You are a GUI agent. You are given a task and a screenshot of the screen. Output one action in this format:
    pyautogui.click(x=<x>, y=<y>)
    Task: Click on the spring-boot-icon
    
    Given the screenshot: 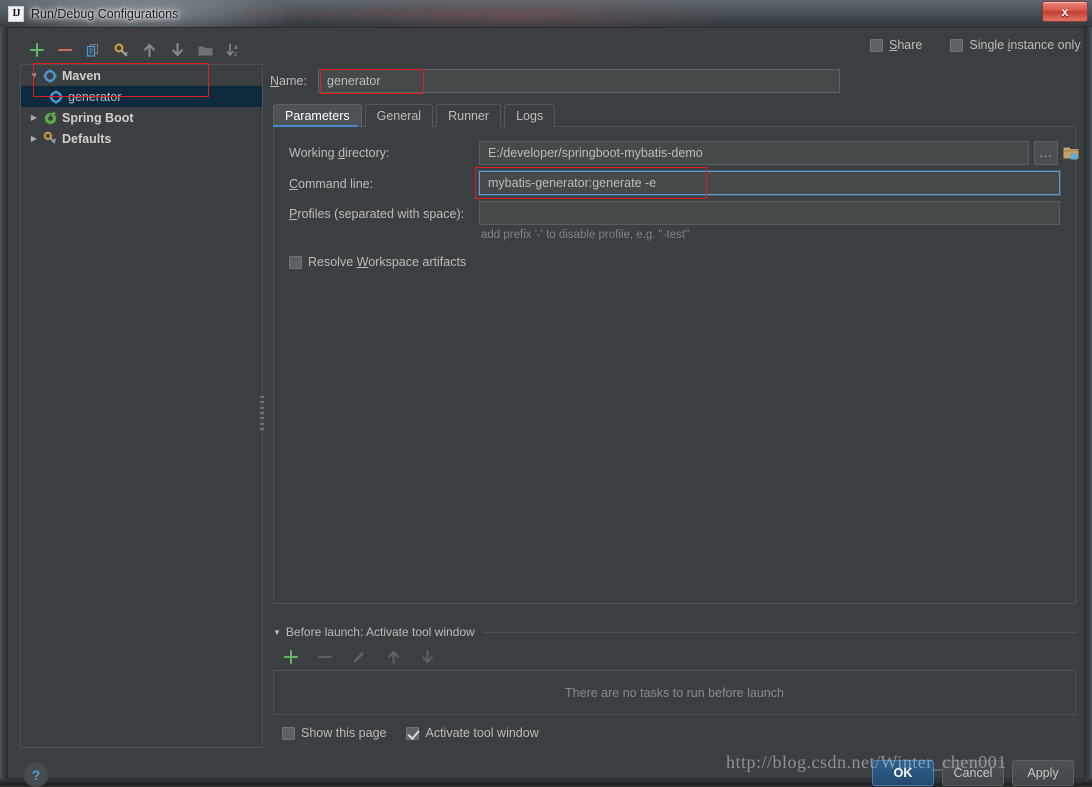 What is the action you would take?
    pyautogui.click(x=50, y=118)
    